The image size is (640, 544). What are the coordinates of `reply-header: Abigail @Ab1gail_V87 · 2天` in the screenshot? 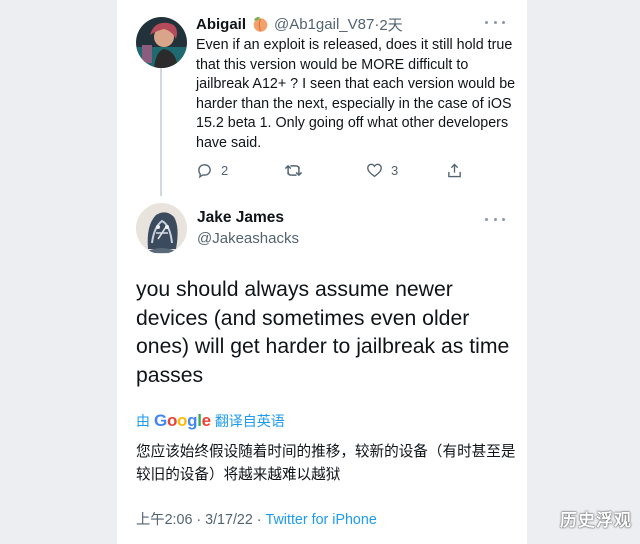 It's located at (299, 24).